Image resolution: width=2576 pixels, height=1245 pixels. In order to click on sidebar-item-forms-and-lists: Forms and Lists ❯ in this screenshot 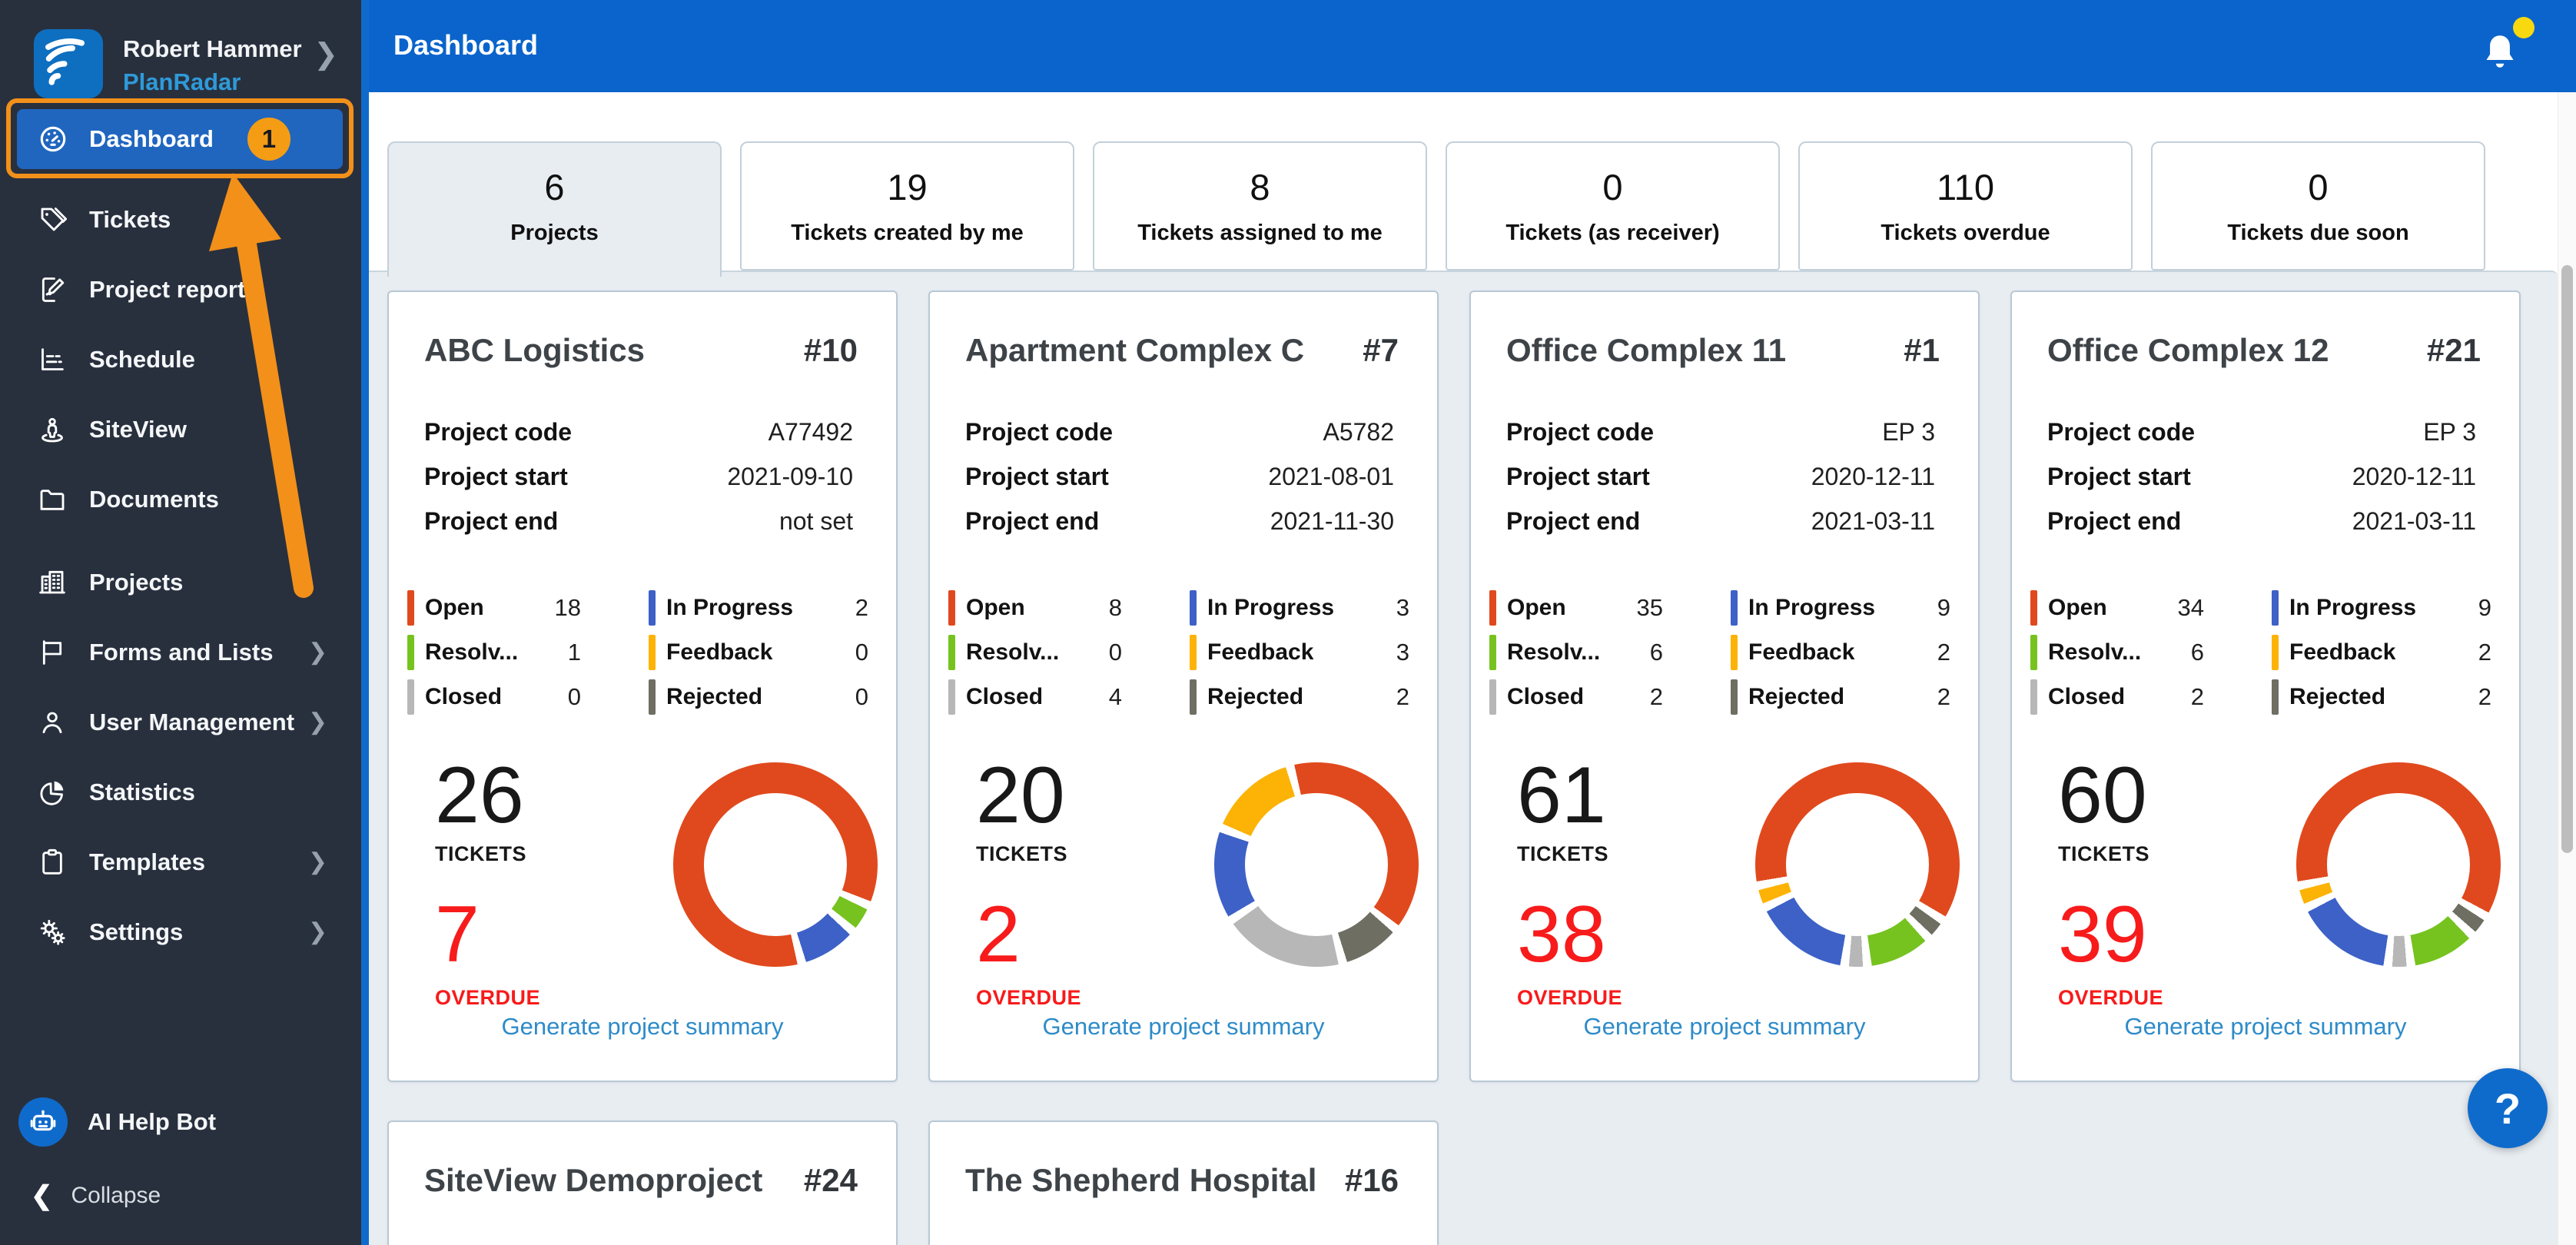, I will do `click(180, 652)`.